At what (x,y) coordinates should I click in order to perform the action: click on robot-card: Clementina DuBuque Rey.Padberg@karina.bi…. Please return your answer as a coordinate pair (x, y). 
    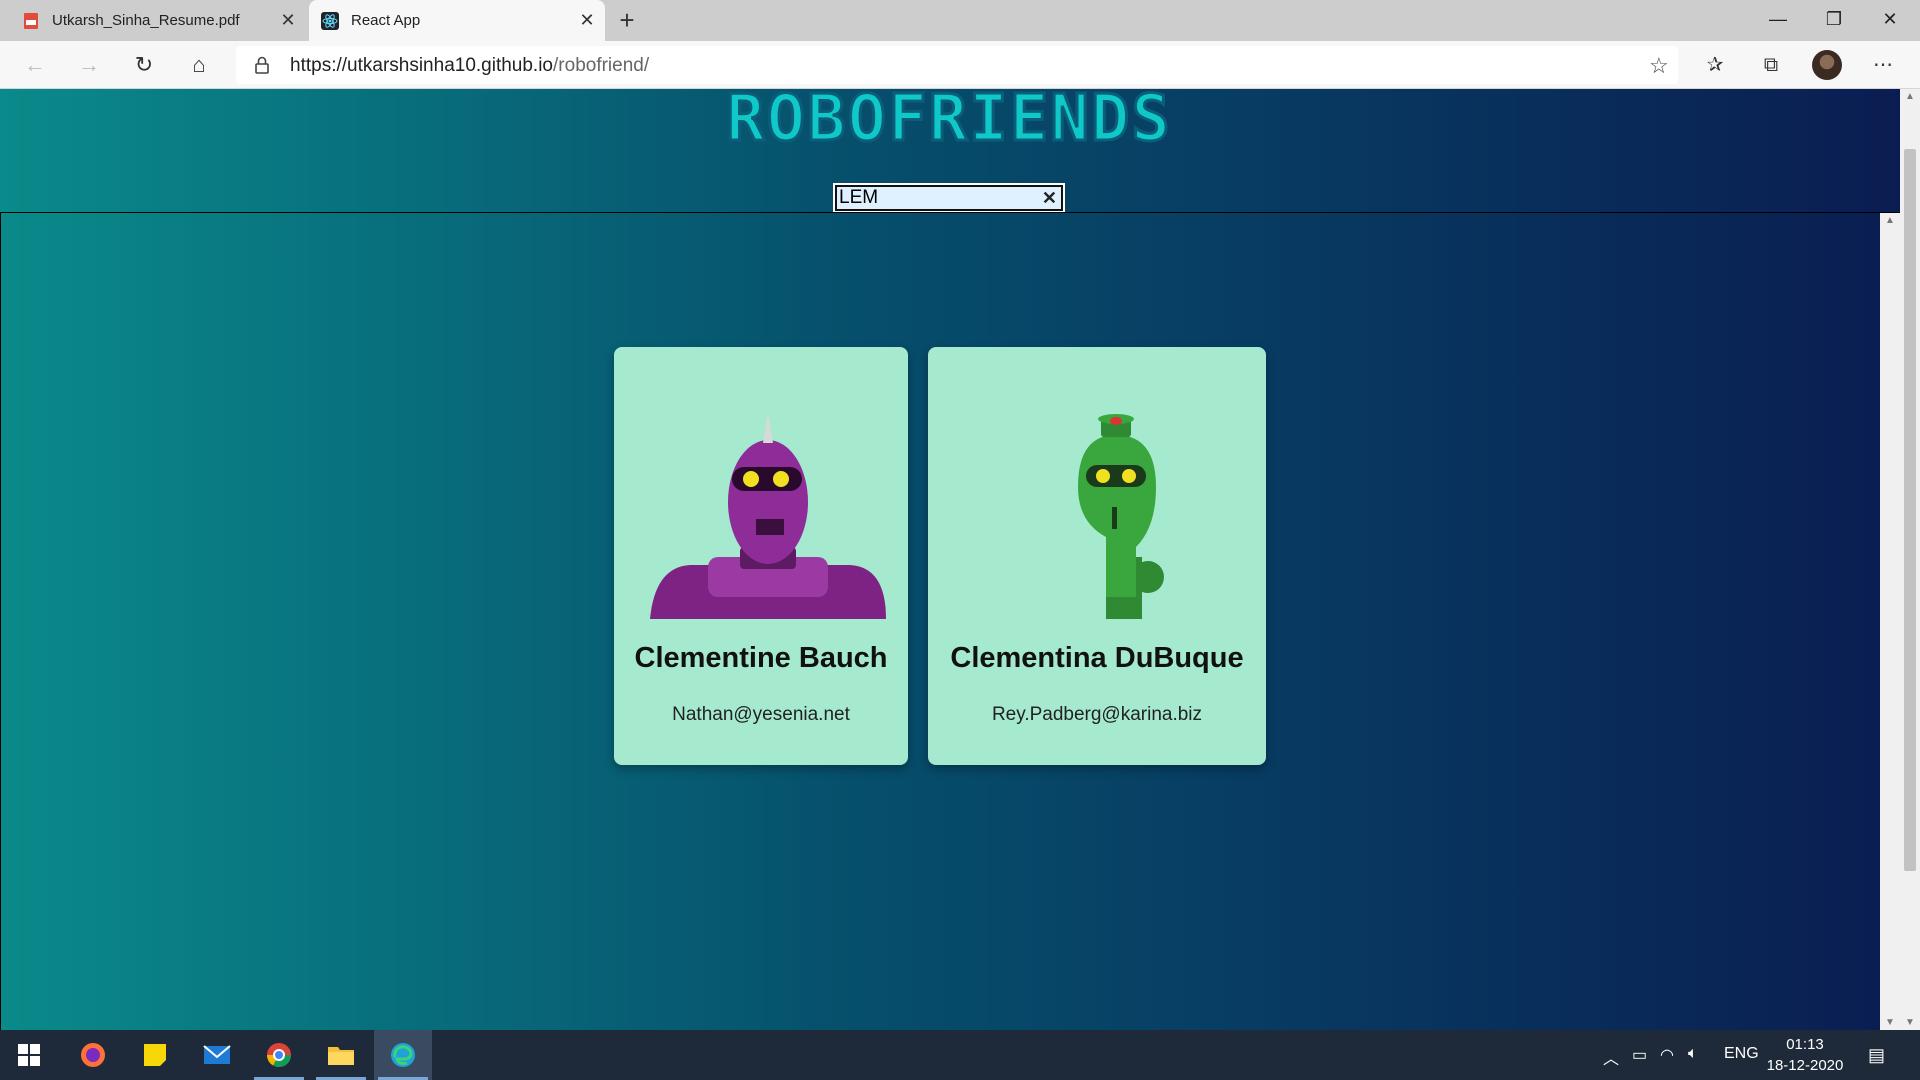
    Looking at the image, I should click on (1097, 556).